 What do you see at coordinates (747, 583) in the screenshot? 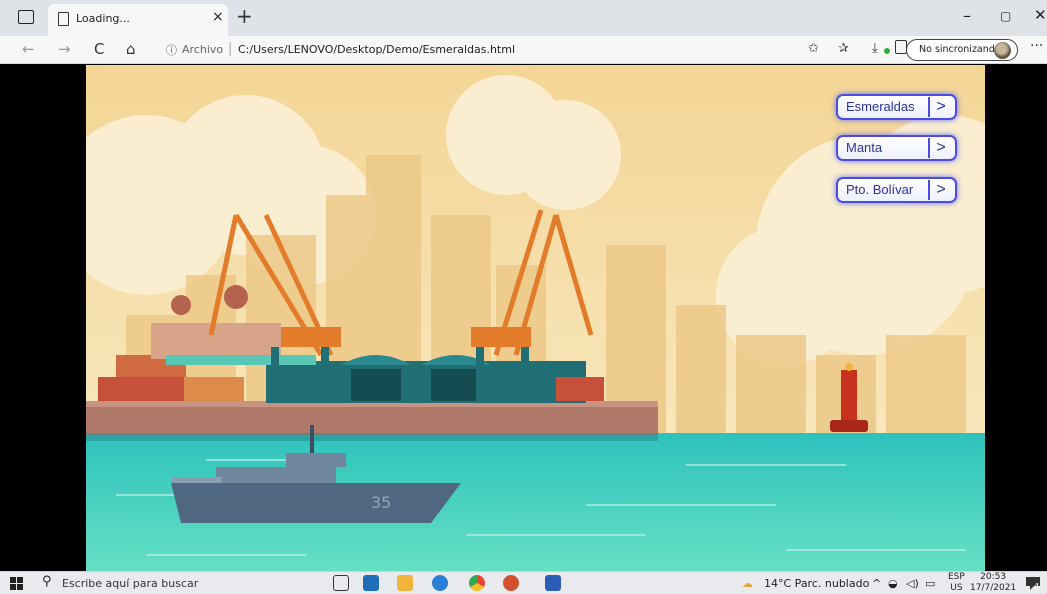
I see `weather-icon: ☁` at bounding box center [747, 583].